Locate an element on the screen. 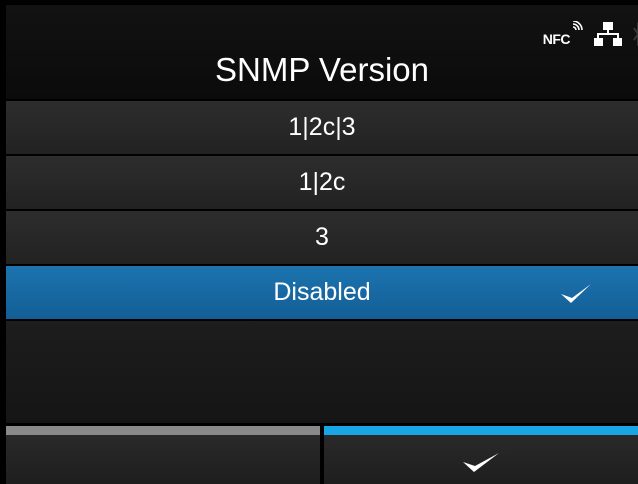  confirm-button-accent is located at coordinates (481, 430).